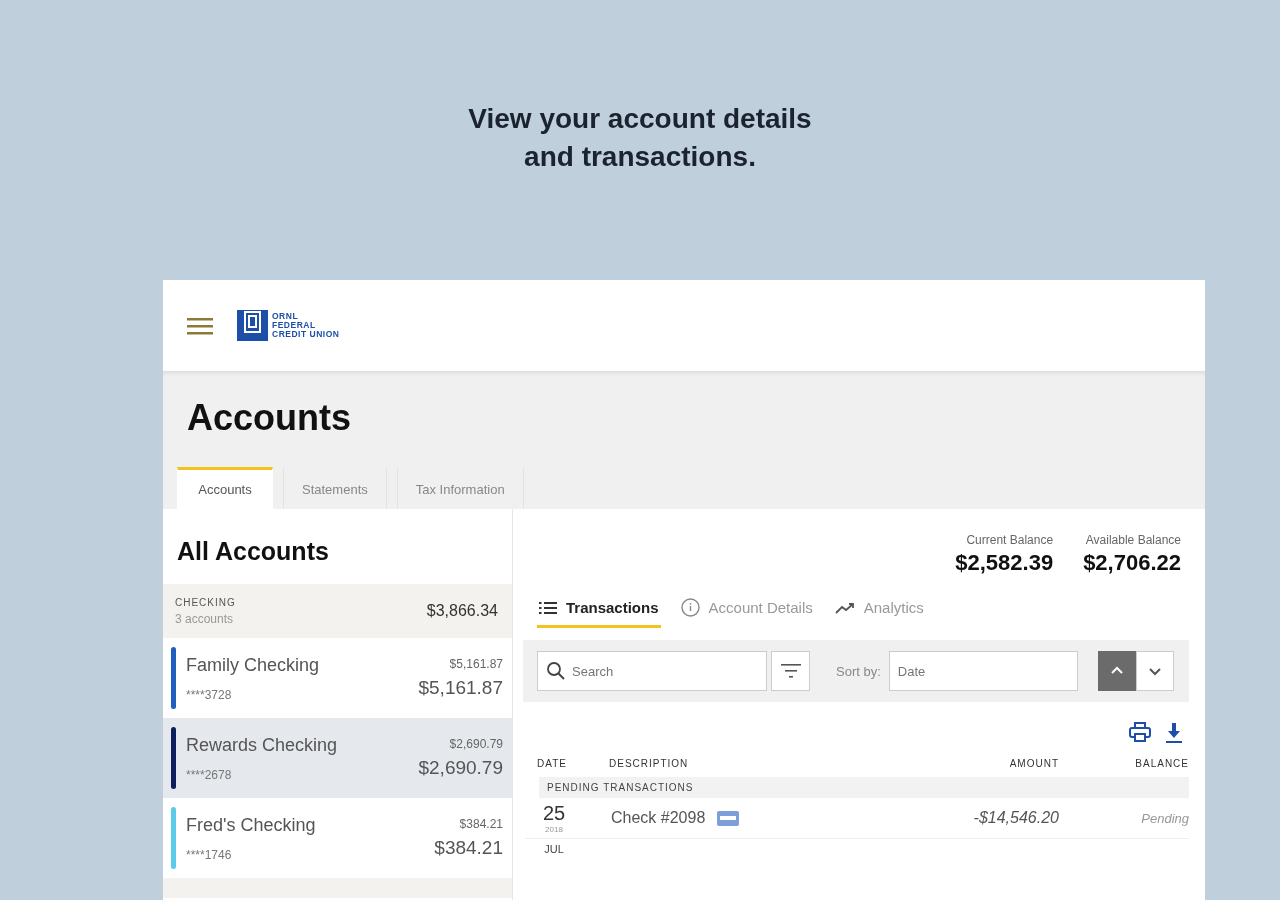  I want to click on menu-icon, so click(200, 325).